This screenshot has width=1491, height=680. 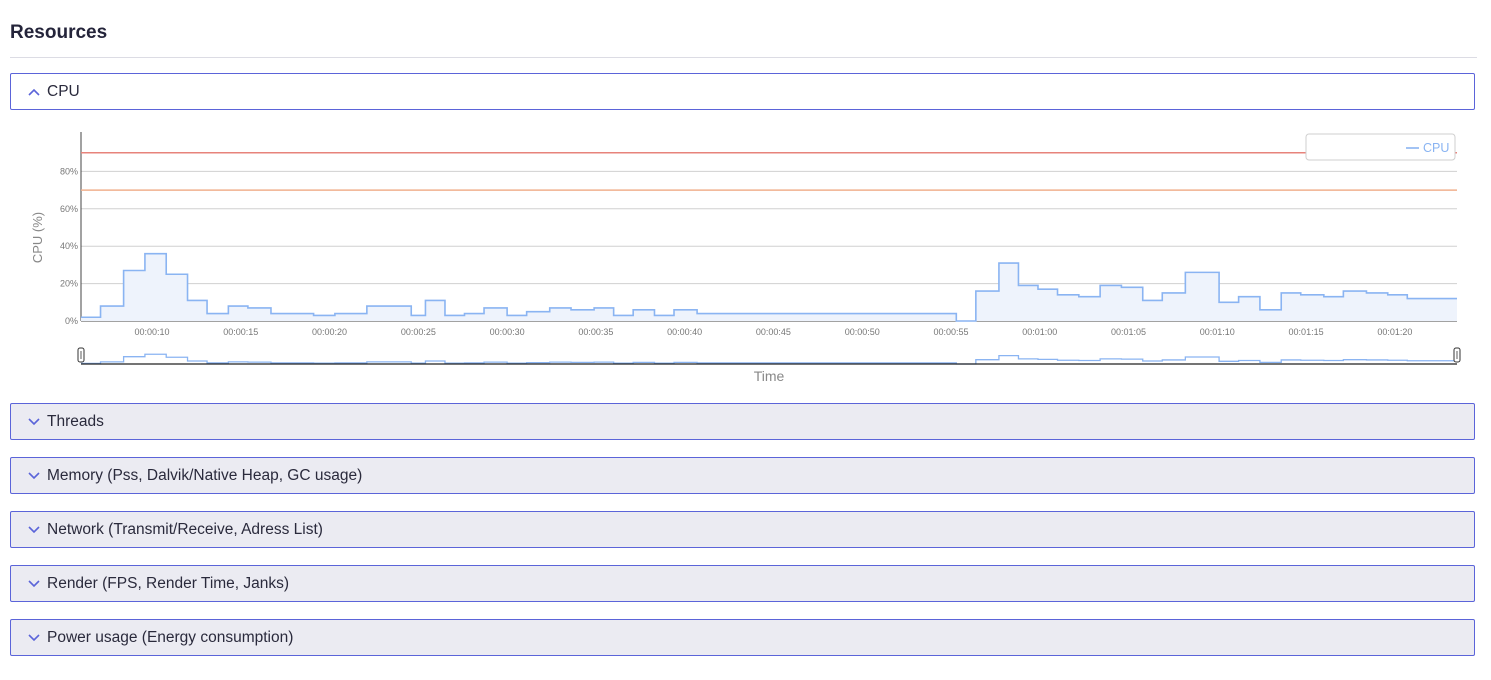 I want to click on title-divider, so click(x=743, y=57).